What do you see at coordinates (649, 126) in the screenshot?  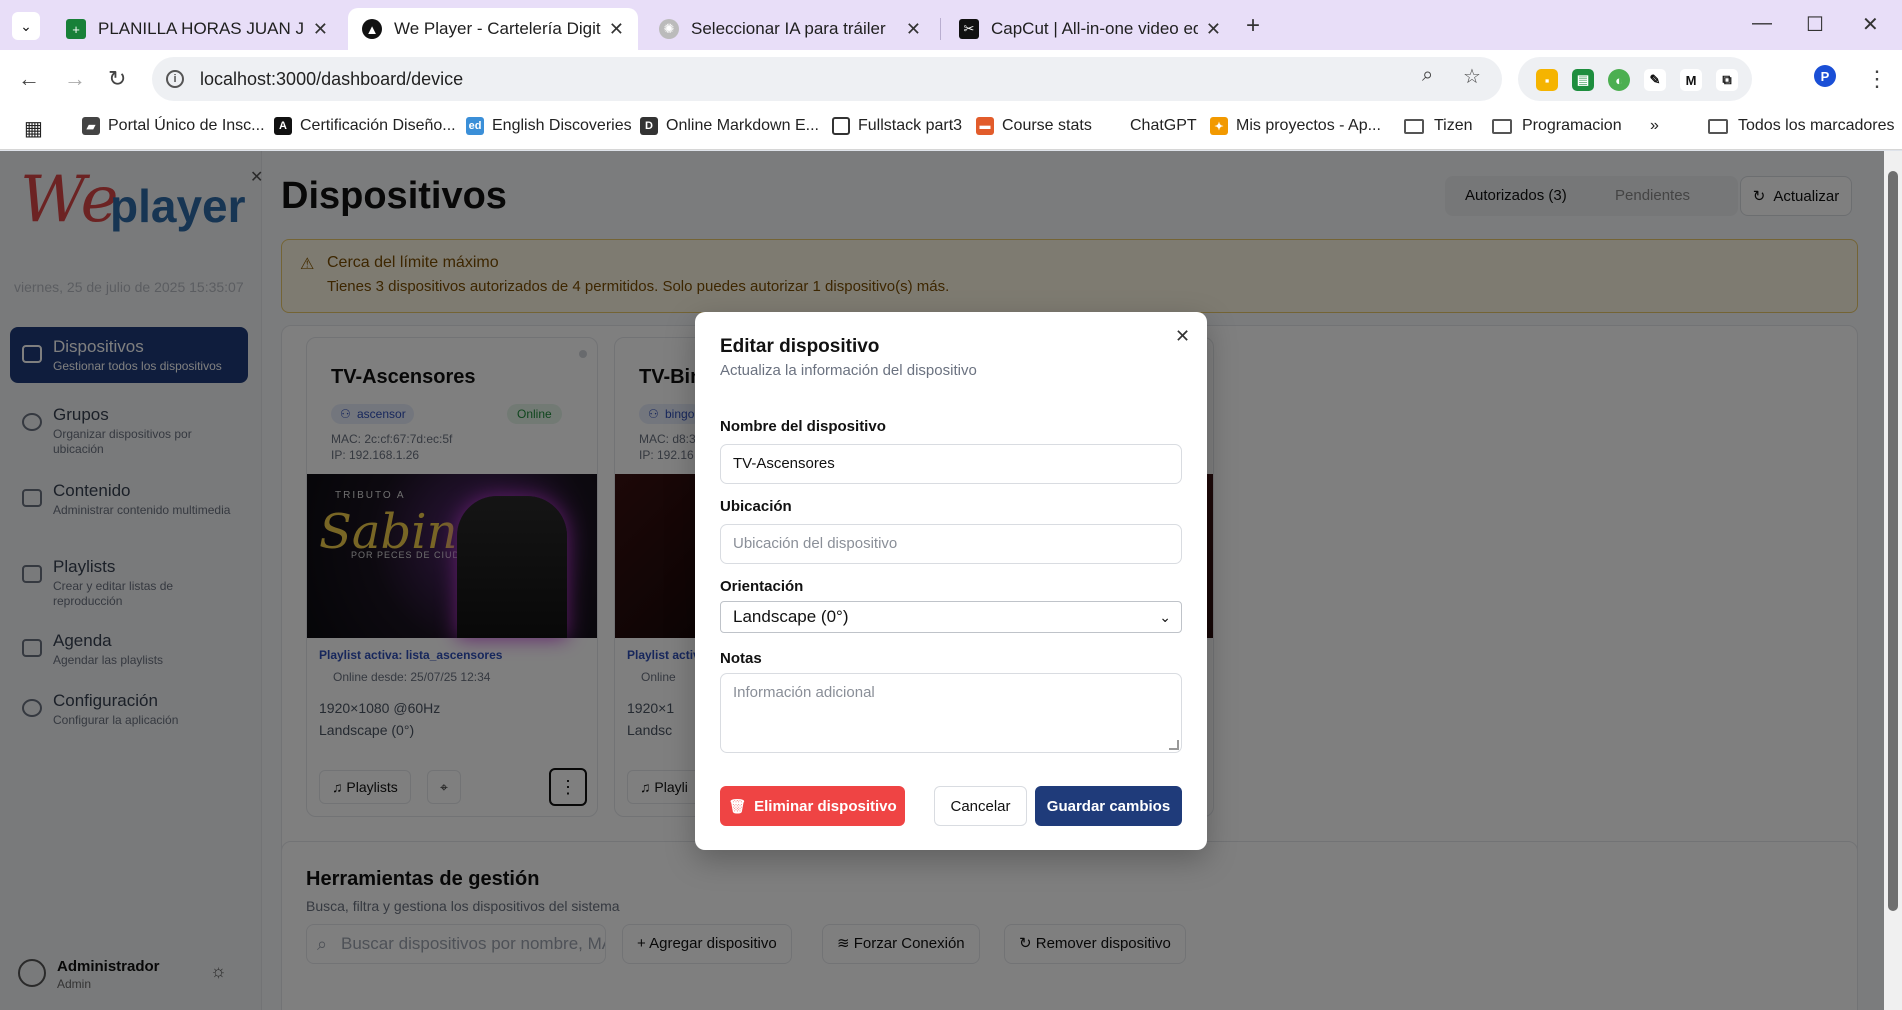 I see `markdown-icon: D` at bounding box center [649, 126].